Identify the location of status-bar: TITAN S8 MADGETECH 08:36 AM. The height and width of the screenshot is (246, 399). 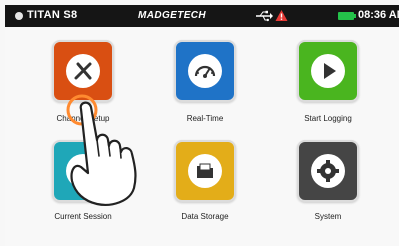
(202, 16).